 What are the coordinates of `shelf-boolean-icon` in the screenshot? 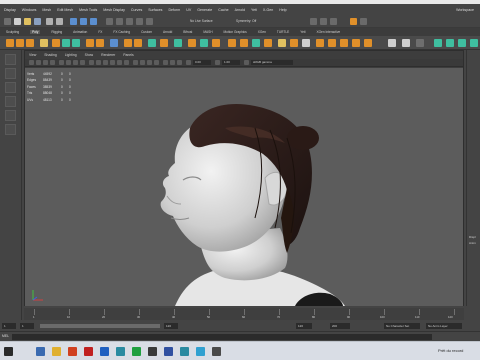 It's located at (232, 43).